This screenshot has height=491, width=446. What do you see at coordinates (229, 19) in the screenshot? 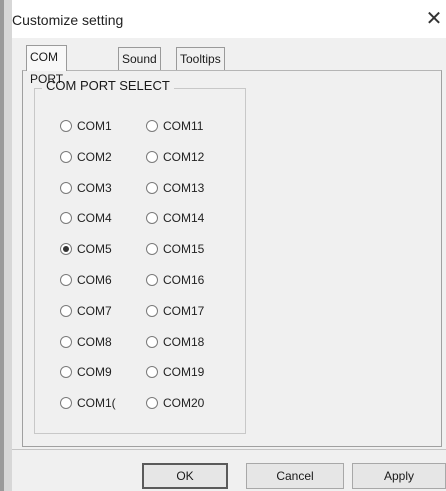
I see `title-bar: Customize setting ✕` at bounding box center [229, 19].